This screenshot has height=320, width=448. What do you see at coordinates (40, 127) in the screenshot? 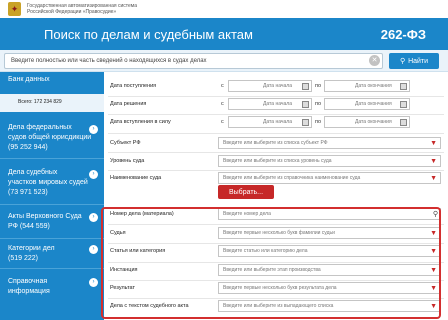
I see `sidebar-item-label: Дела федеральных` at bounding box center [40, 127].